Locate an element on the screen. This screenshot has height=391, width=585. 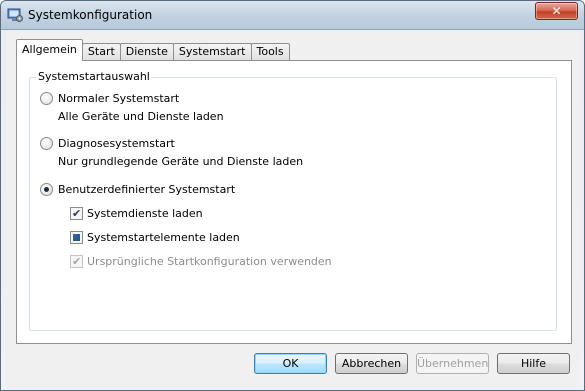
tab-tools: Tools is located at coordinates (270, 52).